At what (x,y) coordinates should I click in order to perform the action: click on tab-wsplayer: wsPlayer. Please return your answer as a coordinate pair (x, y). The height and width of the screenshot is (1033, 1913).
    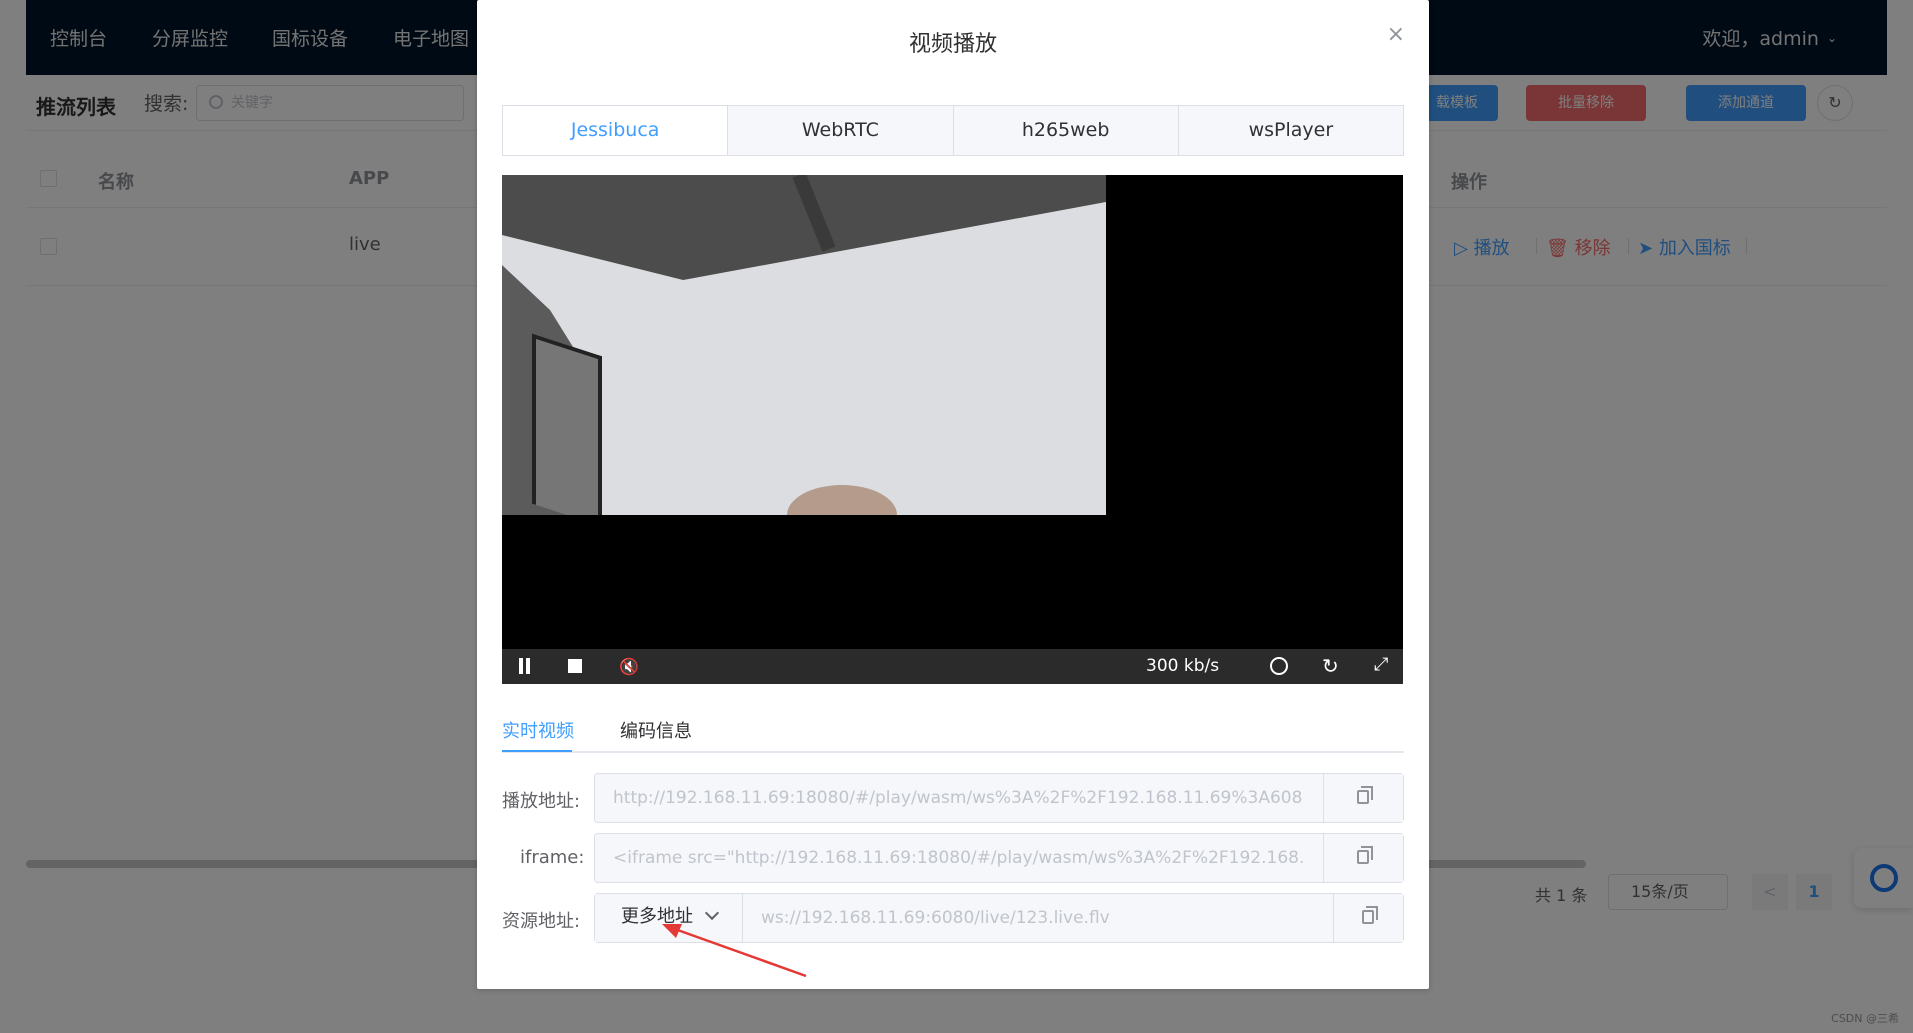
    Looking at the image, I should click on (1290, 130).